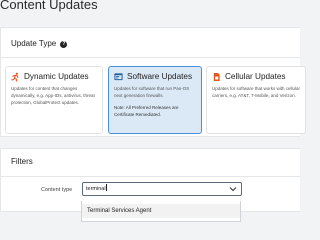 The width and height of the screenshot is (320, 240). I want to click on update-type-heading: Update Type ?, so click(39, 43).